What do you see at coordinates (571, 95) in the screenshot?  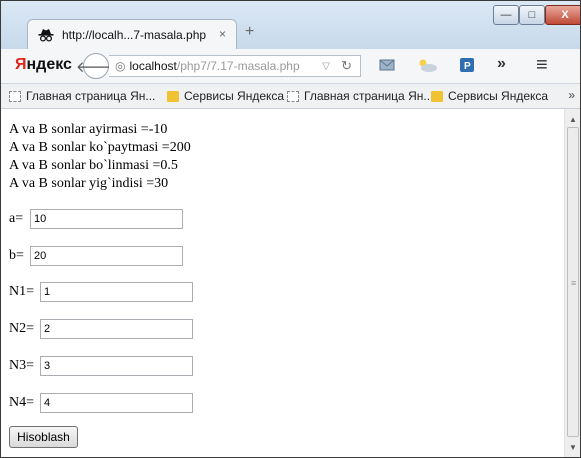 I see `bookmarks-more-icon: »` at bounding box center [571, 95].